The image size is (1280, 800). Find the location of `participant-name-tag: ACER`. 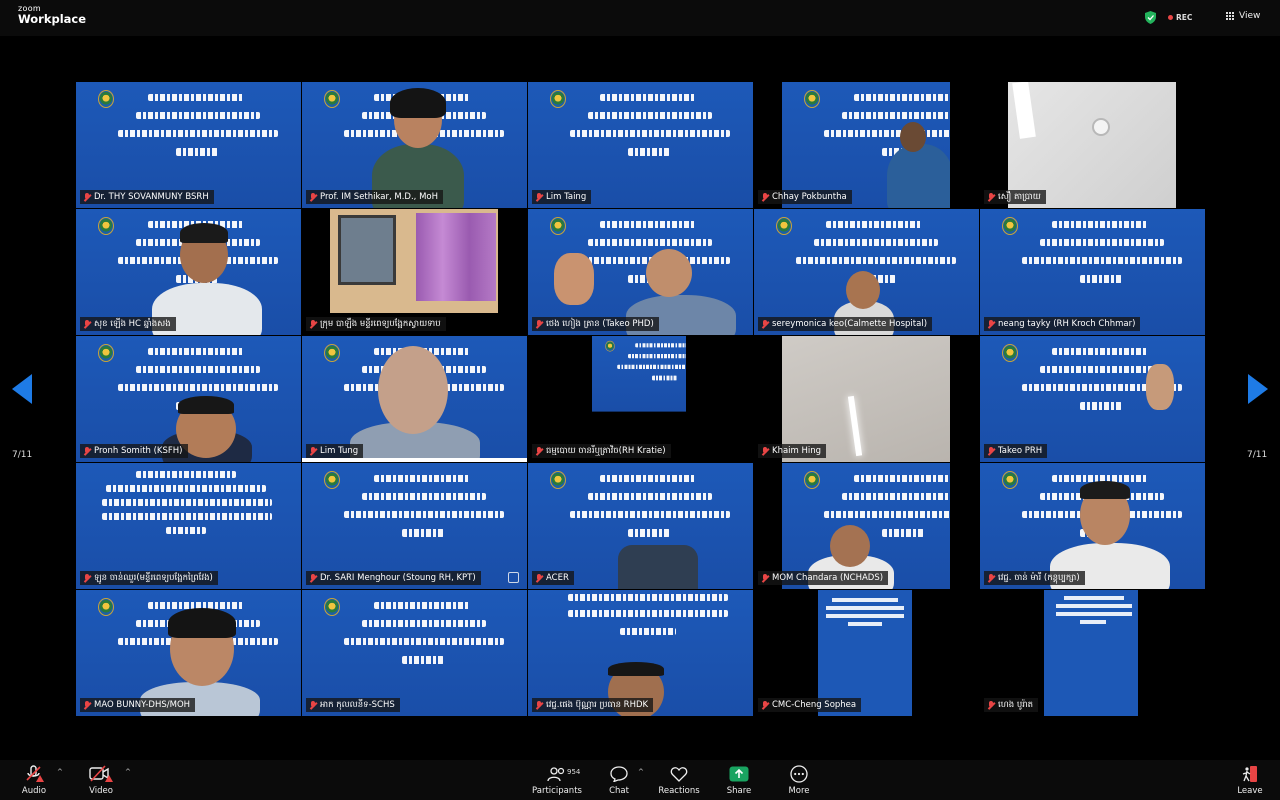

participant-name-tag: ACER is located at coordinates (553, 578).